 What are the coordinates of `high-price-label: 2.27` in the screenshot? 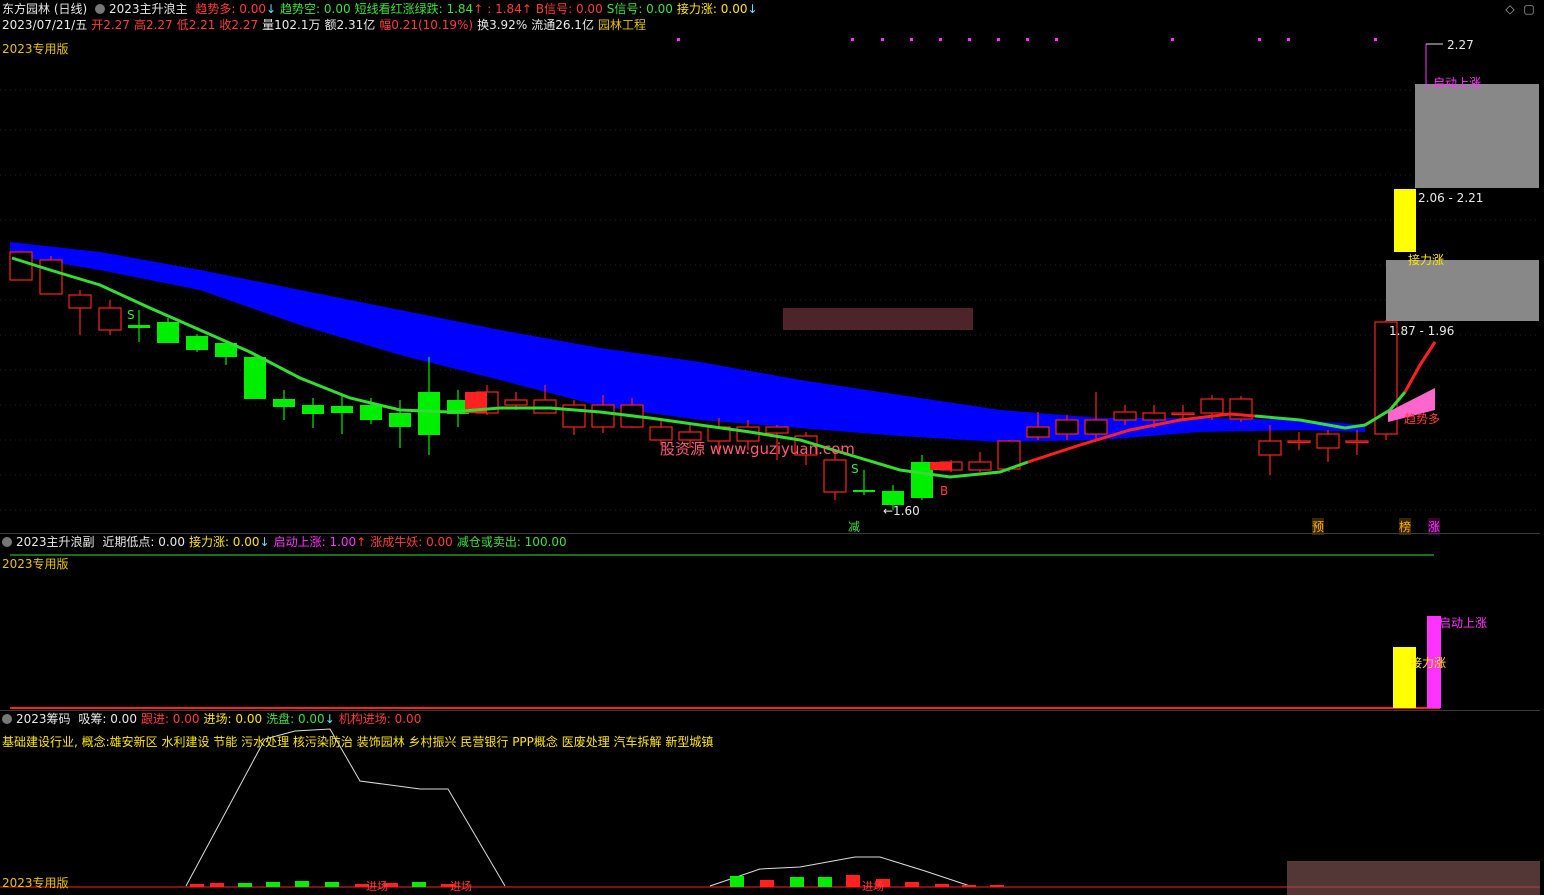 It's located at (1460, 45).